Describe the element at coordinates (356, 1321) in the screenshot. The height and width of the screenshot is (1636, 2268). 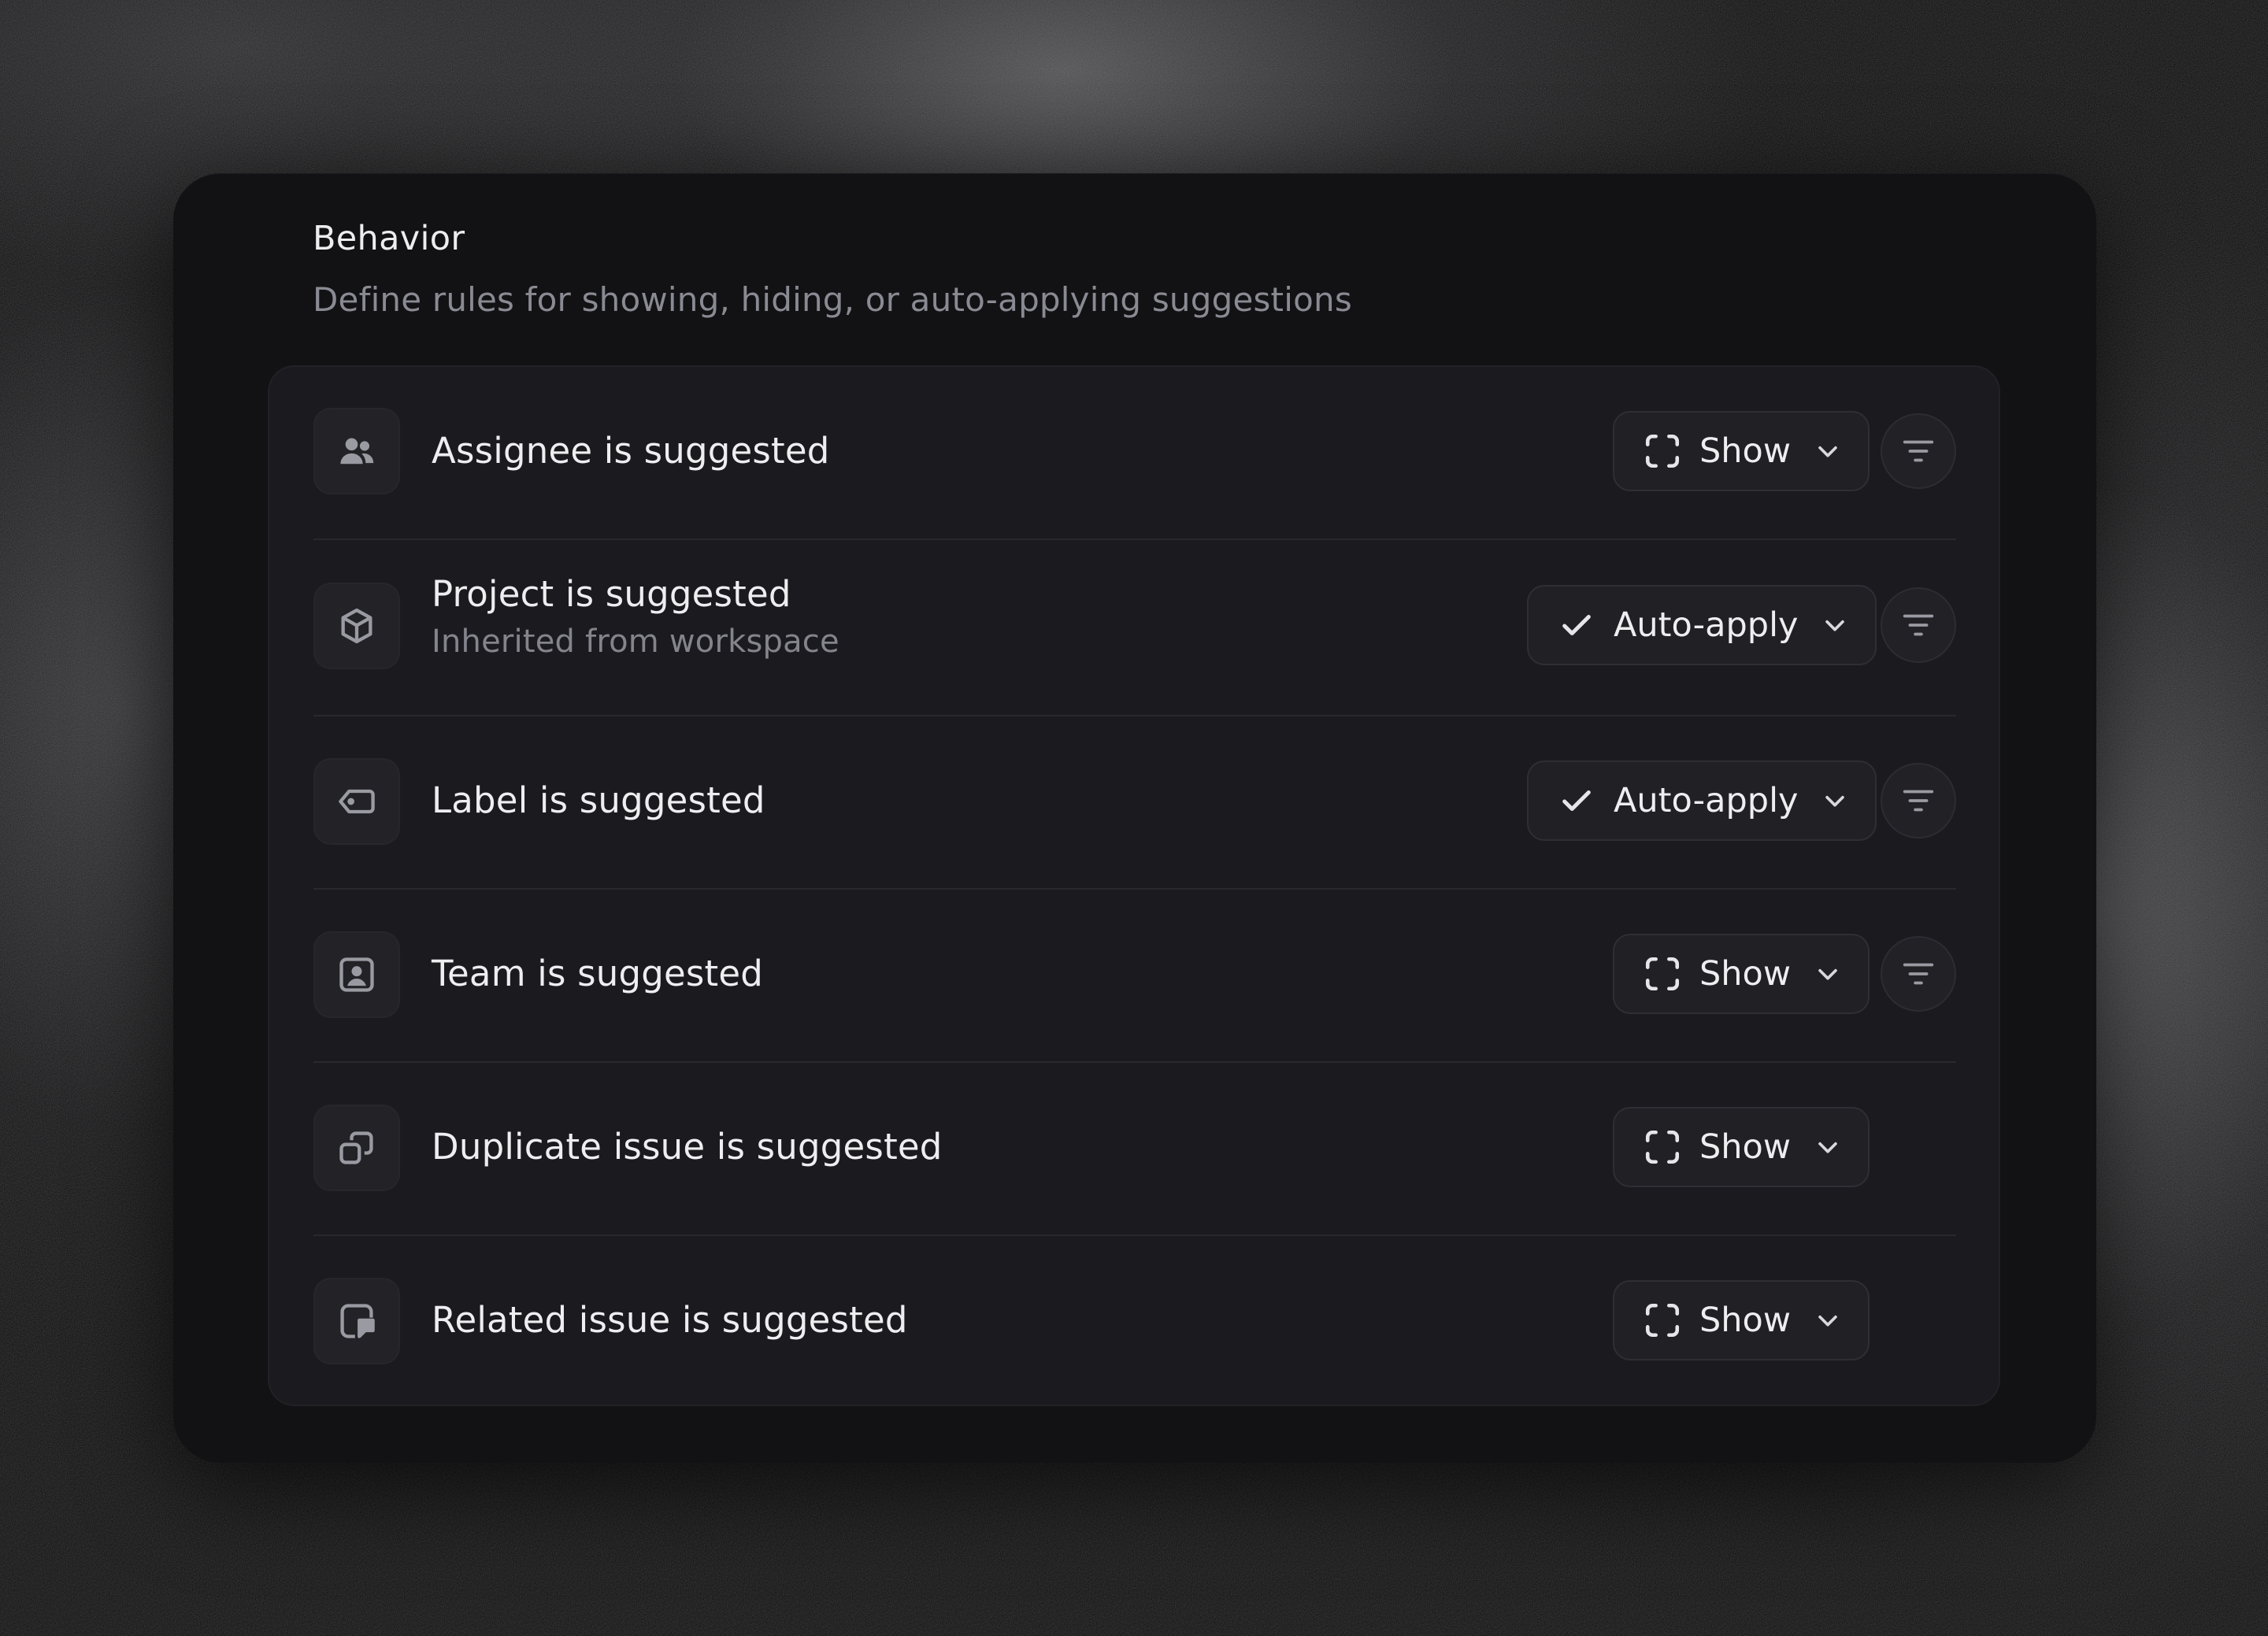
I see `related-issue-icon` at that location.